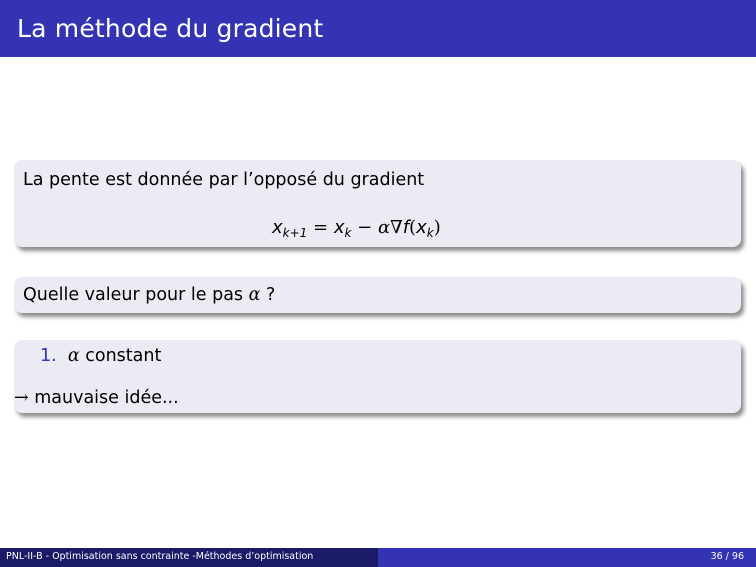 Image resolution: width=756 pixels, height=567 pixels. Describe the element at coordinates (727, 556) in the screenshot. I see `page-number: 36 / 96` at that location.